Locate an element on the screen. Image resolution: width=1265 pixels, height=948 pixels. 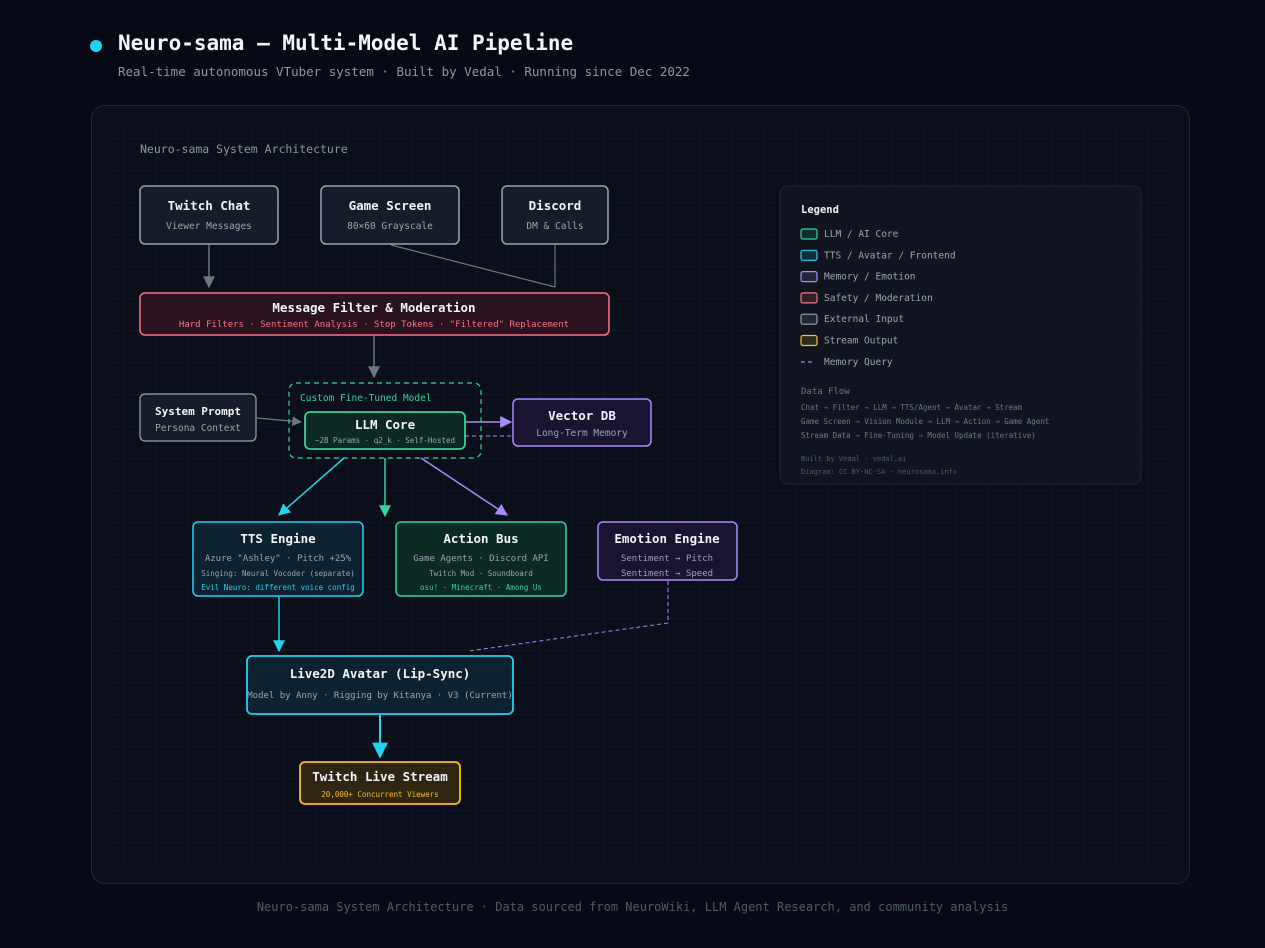
node-twitch-chat: Twitch Chat Viewer Messages is located at coordinates (209, 215).